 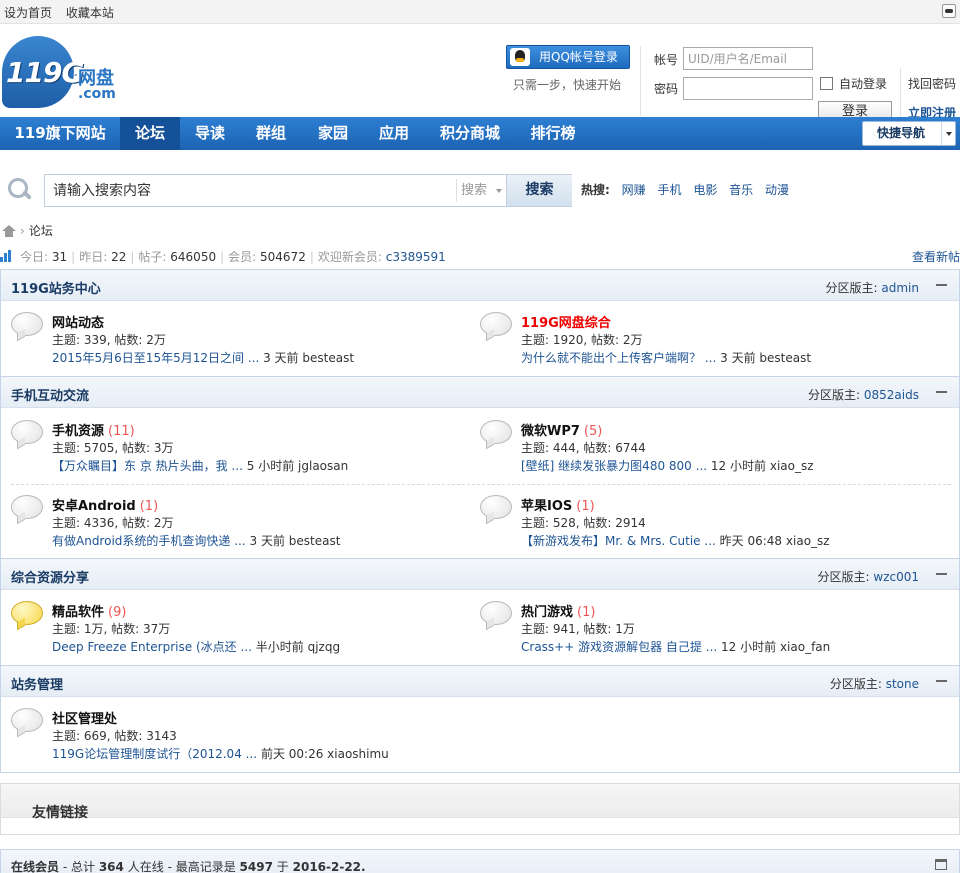 What do you see at coordinates (144, 647) in the screenshot?
I see `last-post-link: Deep Freeze Enterprise (冰点还` at bounding box center [144, 647].